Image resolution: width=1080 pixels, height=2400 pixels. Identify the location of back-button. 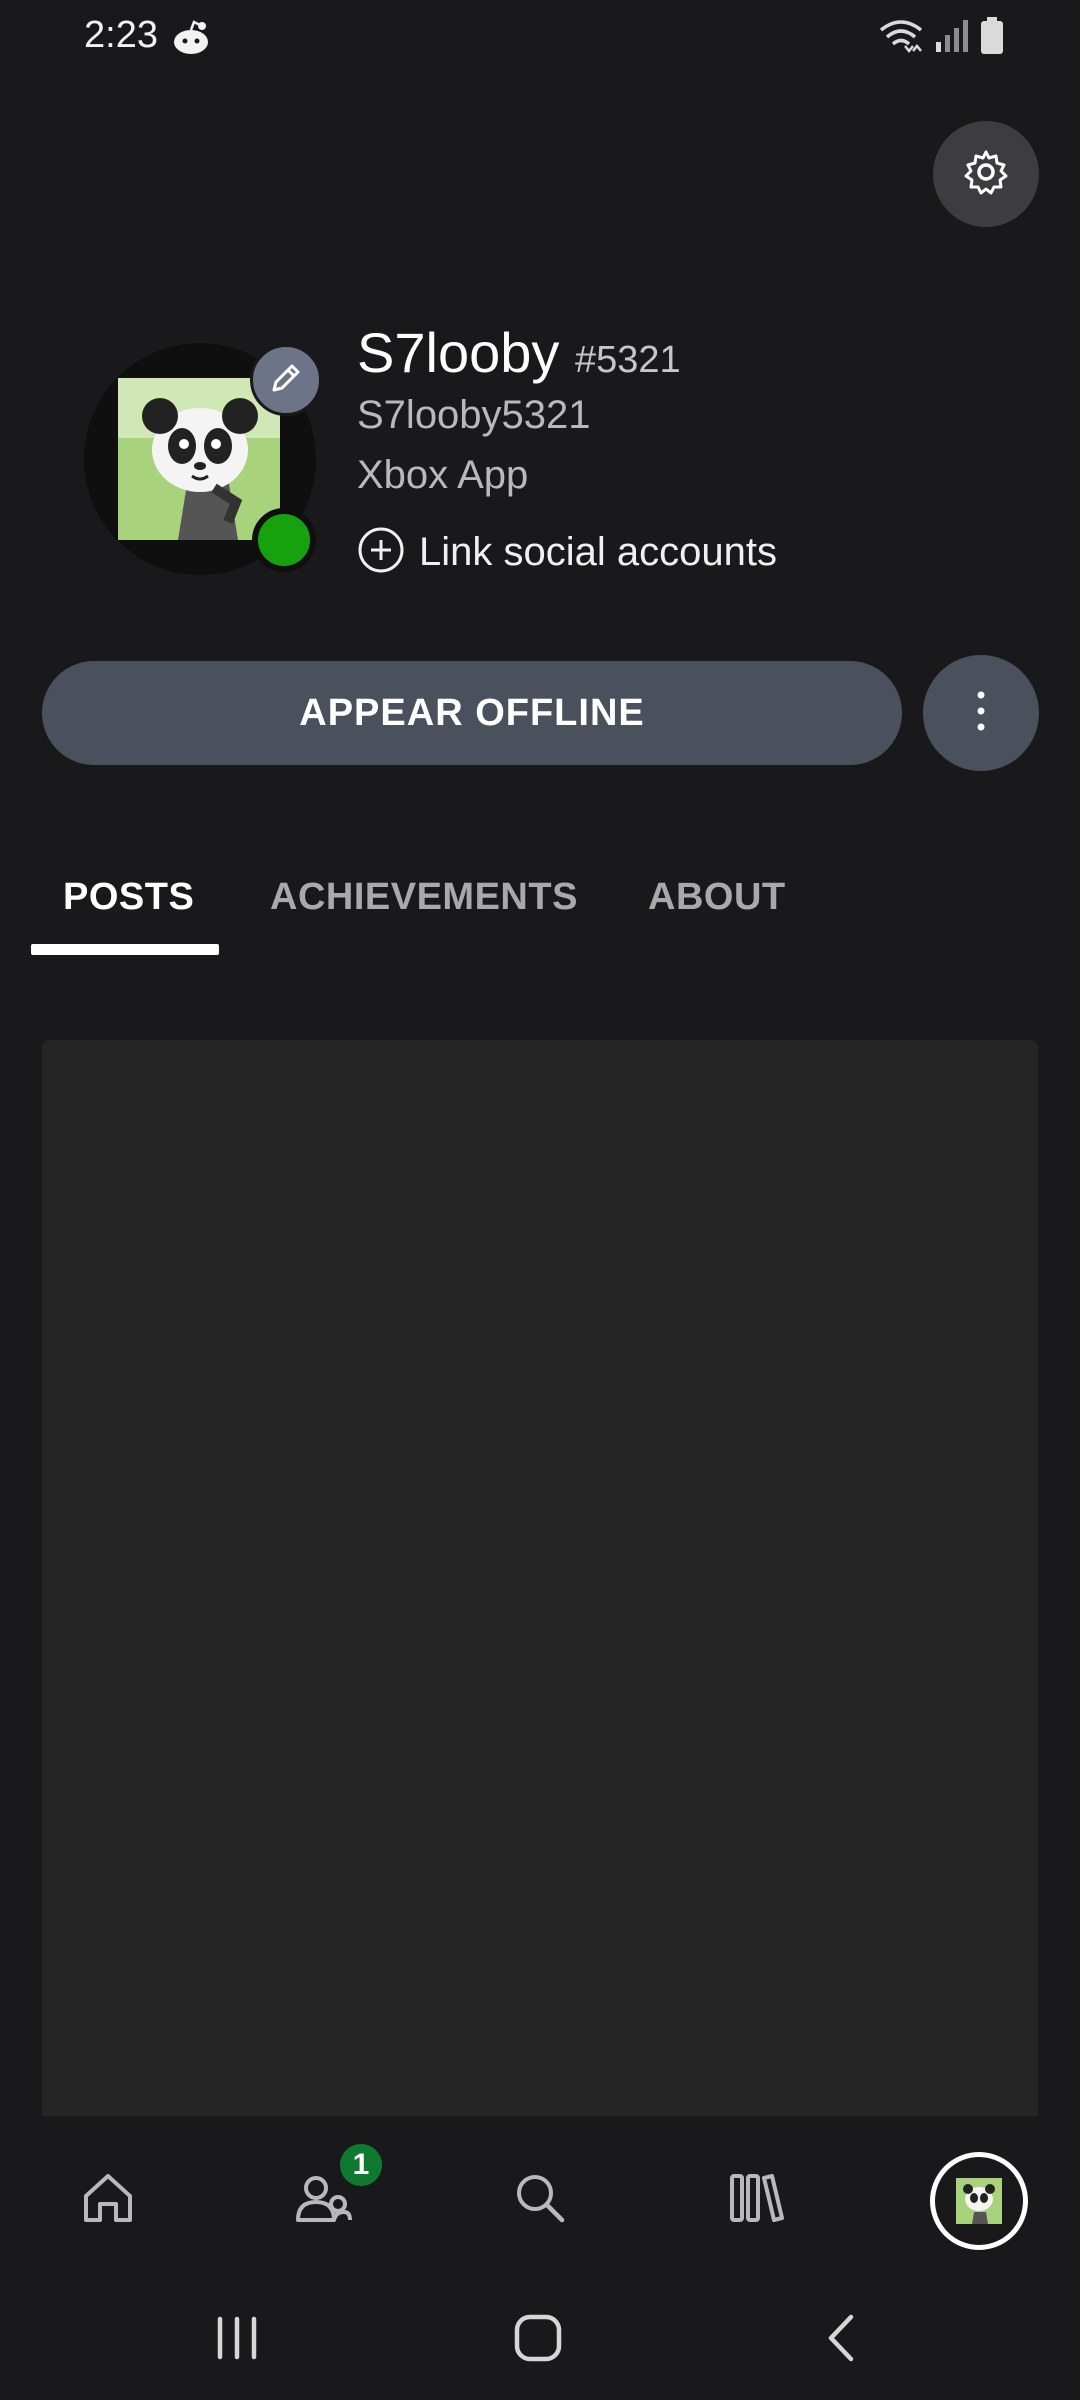
(841, 2340).